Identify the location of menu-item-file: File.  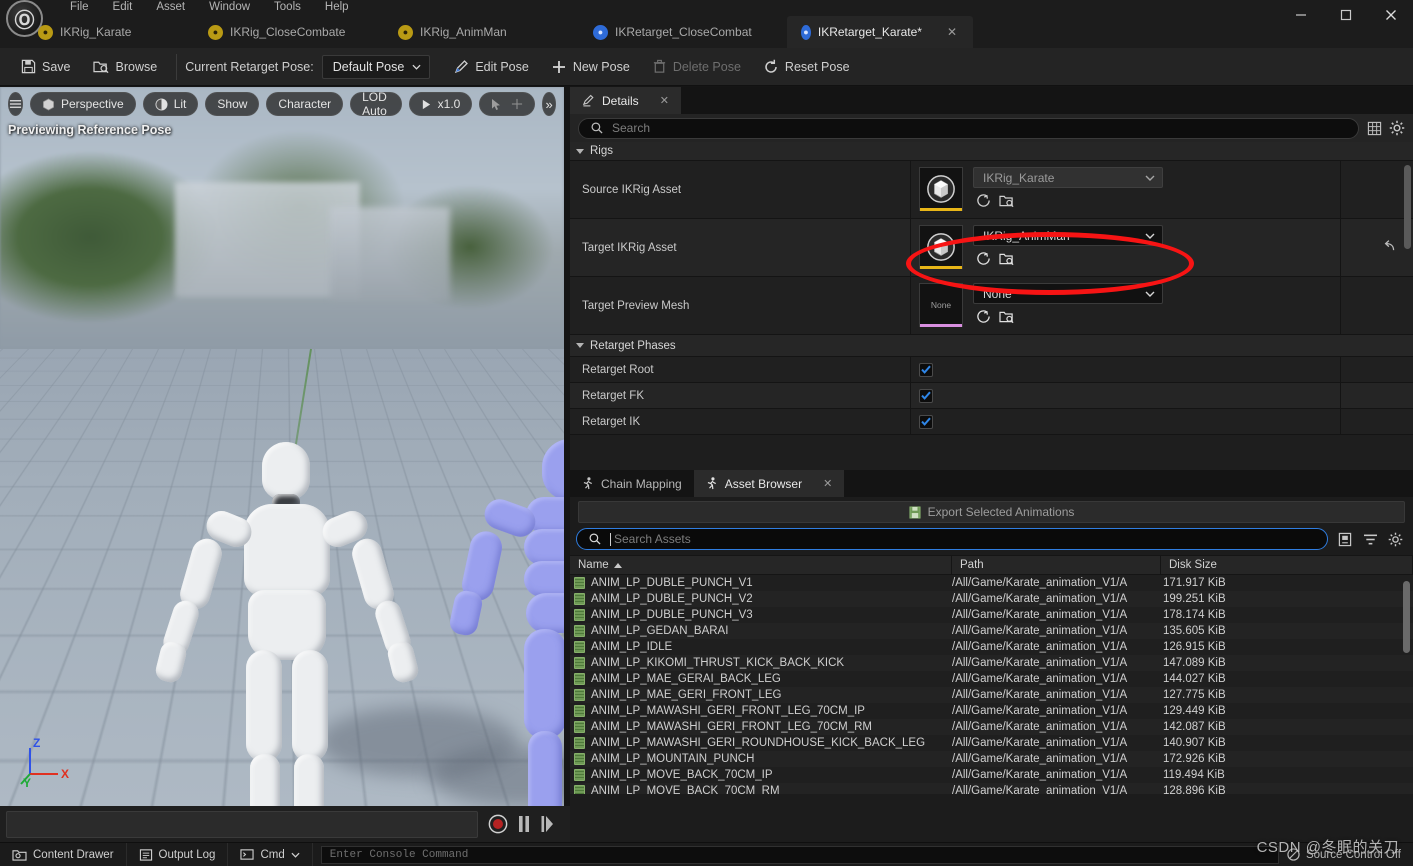
(79, 8).